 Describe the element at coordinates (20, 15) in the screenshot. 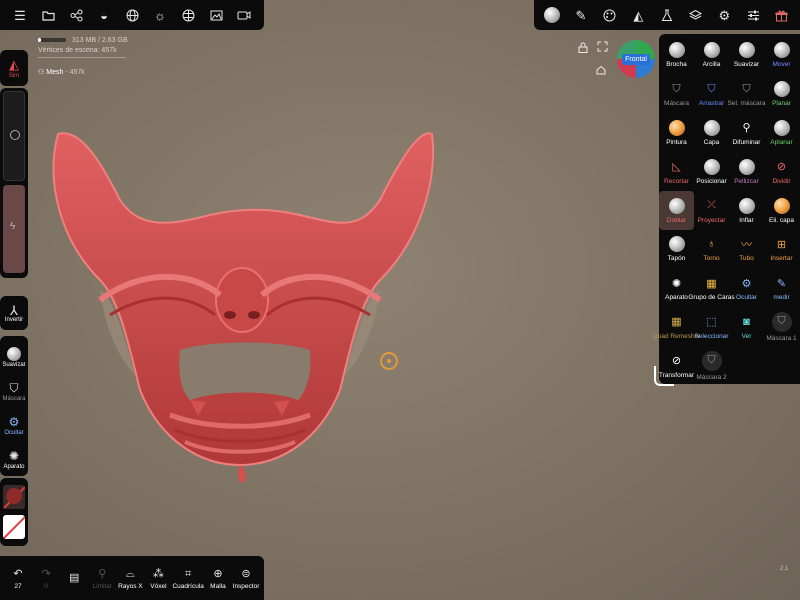

I see `menu-icon: ☰` at that location.